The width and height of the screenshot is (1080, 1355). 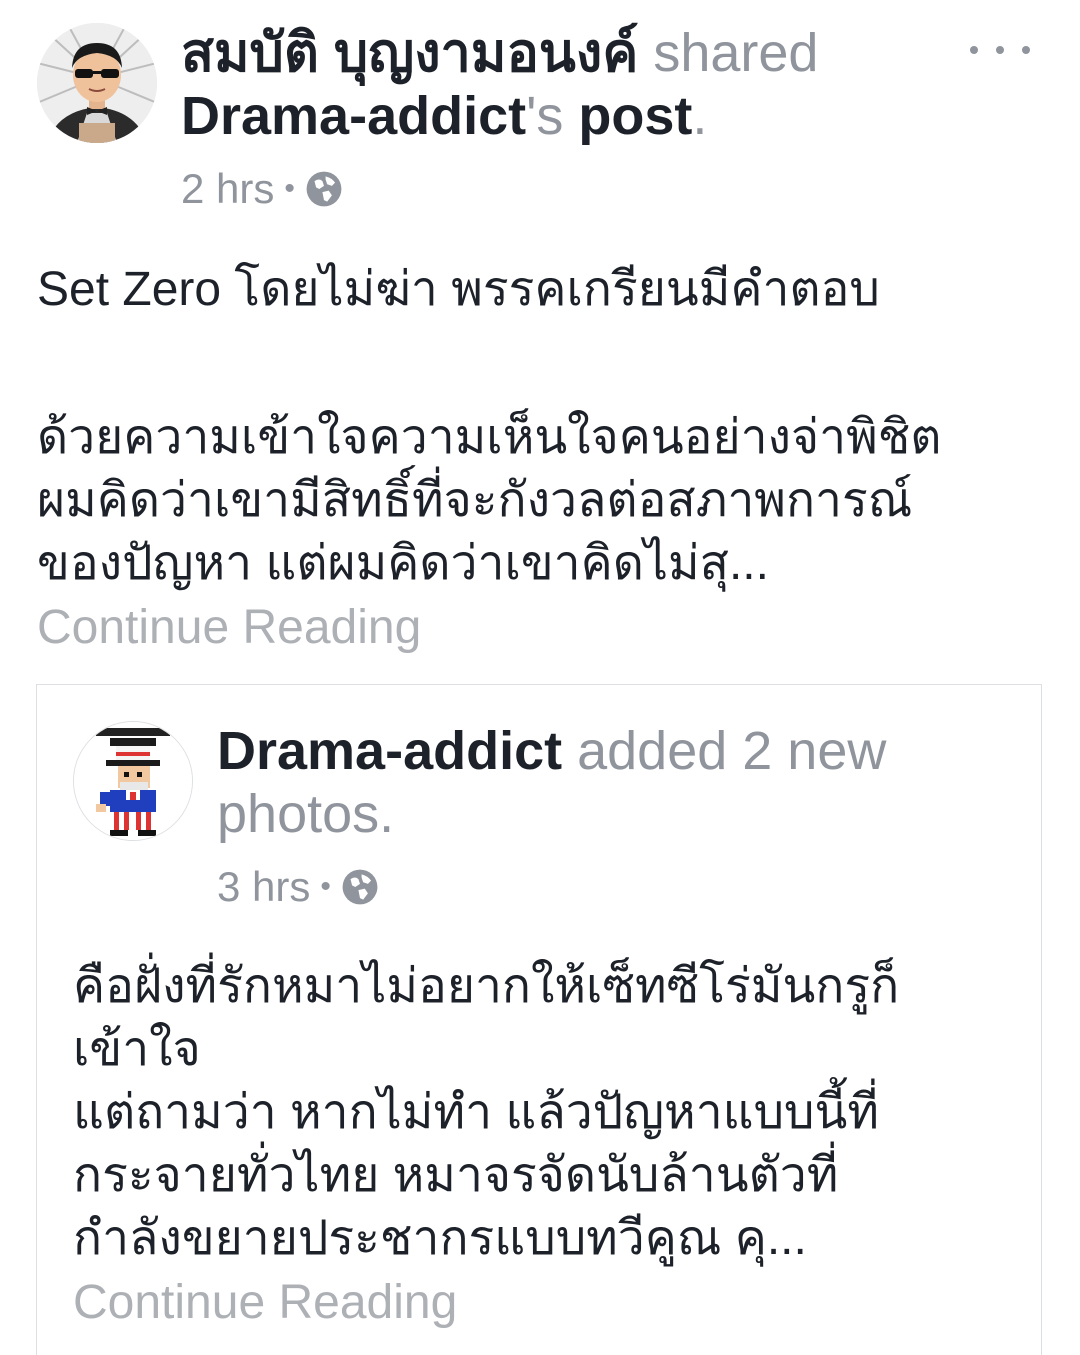 I want to click on continue-reading-link: Continue Reading, so click(x=542, y=628).